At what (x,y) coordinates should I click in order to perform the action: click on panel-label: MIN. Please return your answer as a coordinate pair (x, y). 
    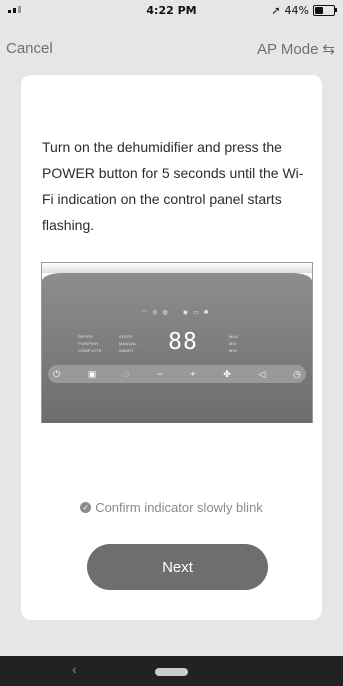
    Looking at the image, I should click on (233, 350).